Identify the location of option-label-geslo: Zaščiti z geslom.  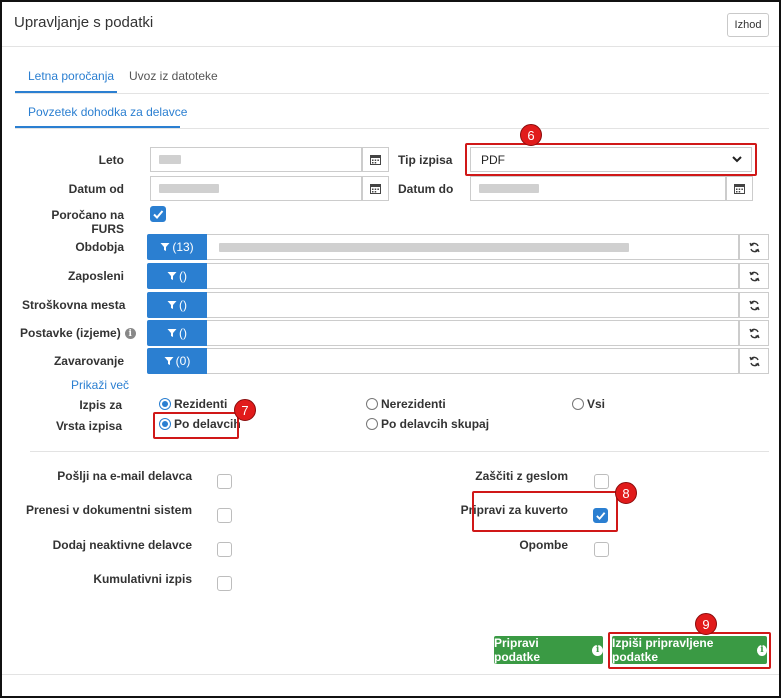
(521, 476).